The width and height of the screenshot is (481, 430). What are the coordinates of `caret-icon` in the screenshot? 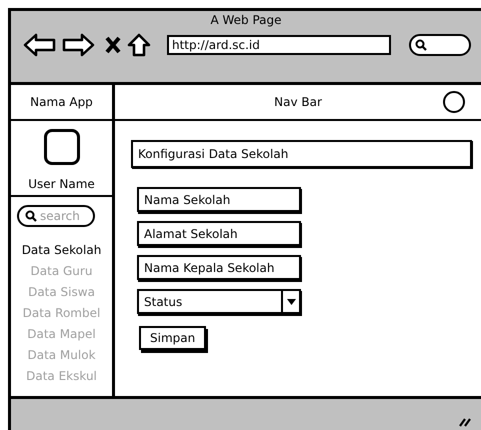 It's located at (291, 301).